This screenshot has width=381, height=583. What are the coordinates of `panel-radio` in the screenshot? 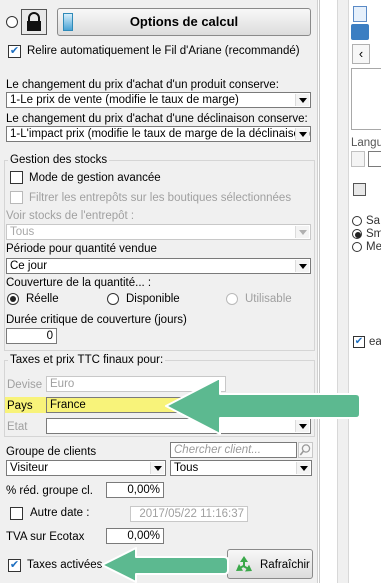 It's located at (12, 22).